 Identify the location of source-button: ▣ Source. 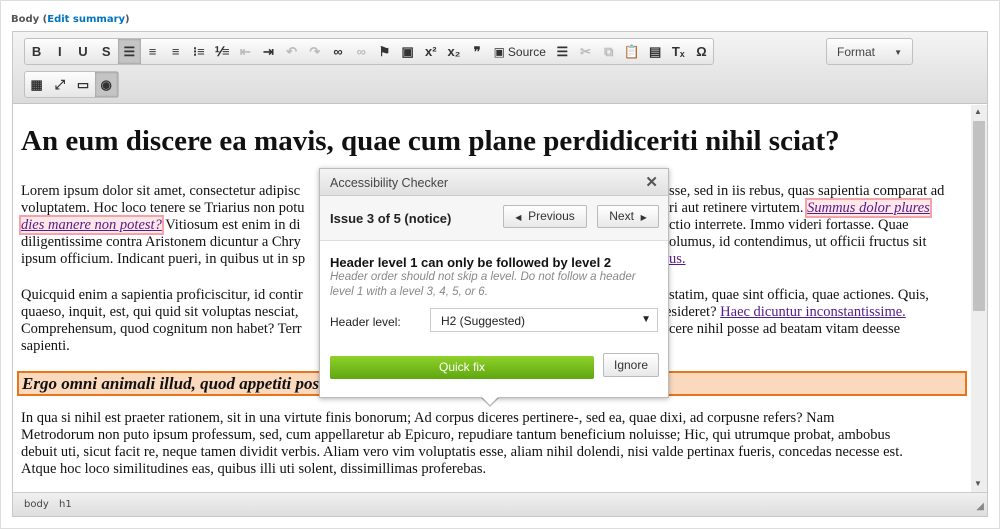
(520, 51).